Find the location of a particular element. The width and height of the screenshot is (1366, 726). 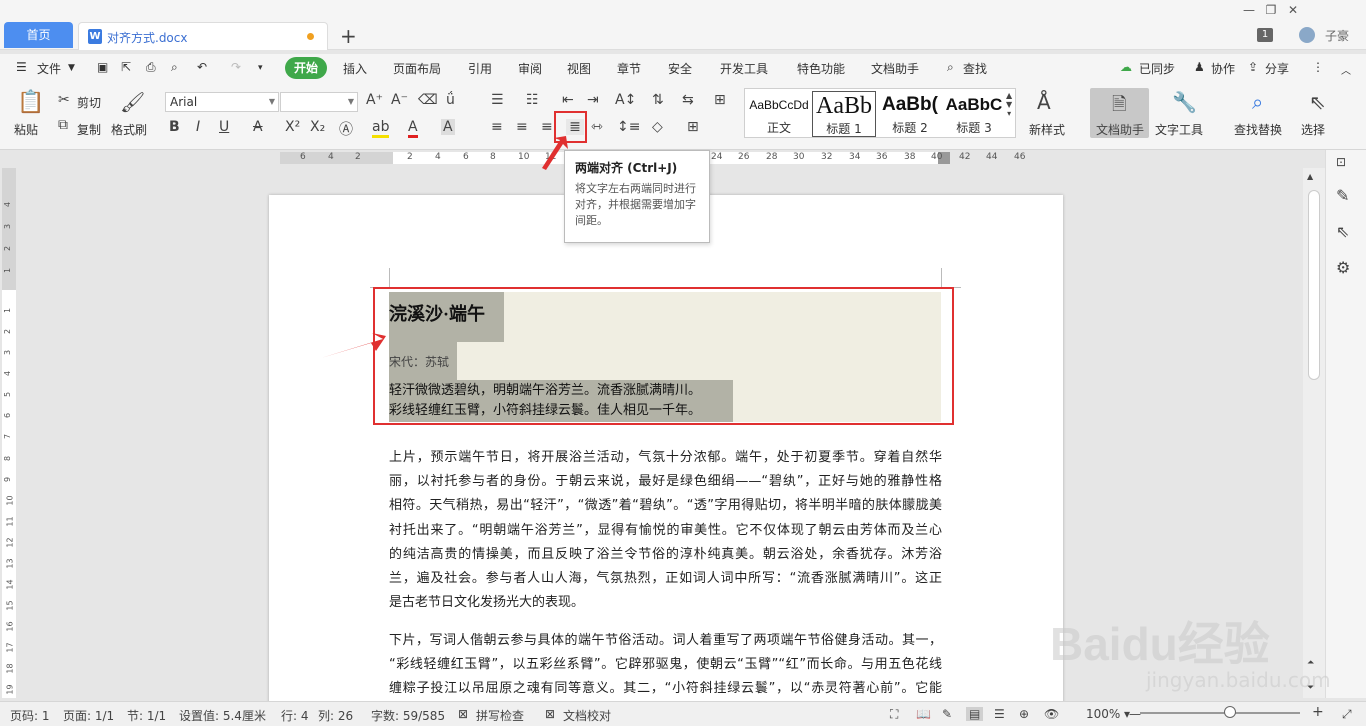

arrow-to-selection-icon is located at coordinates (353, 345).